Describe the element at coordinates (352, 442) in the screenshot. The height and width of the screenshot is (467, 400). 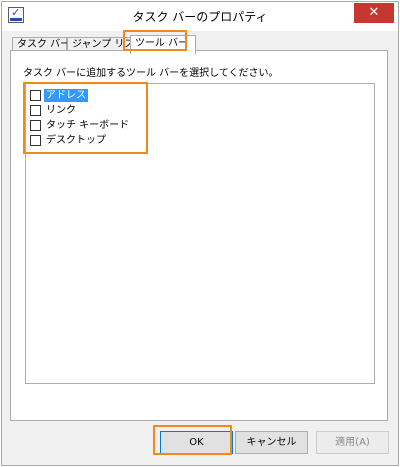
I see `apply-button: 適用(A)` at that location.